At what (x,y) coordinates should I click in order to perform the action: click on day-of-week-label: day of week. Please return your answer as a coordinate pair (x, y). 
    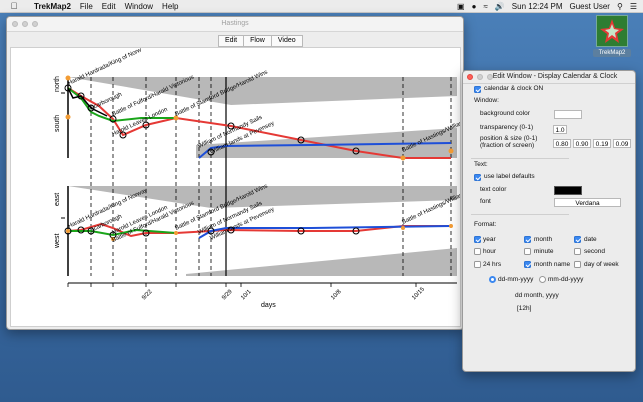
    Looking at the image, I should click on (601, 264).